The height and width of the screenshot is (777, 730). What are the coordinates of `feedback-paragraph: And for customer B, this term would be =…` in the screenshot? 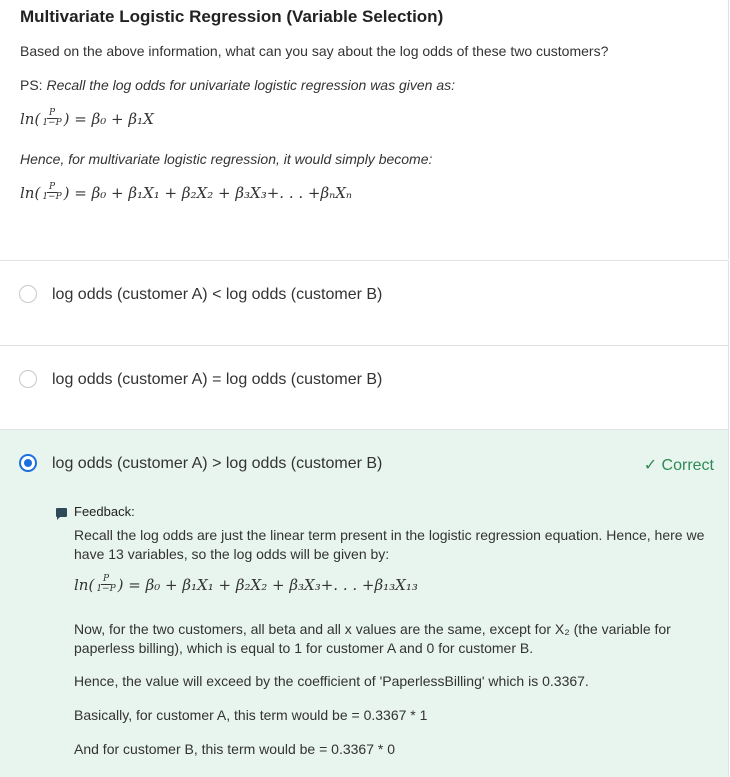 It's located at (235, 749).